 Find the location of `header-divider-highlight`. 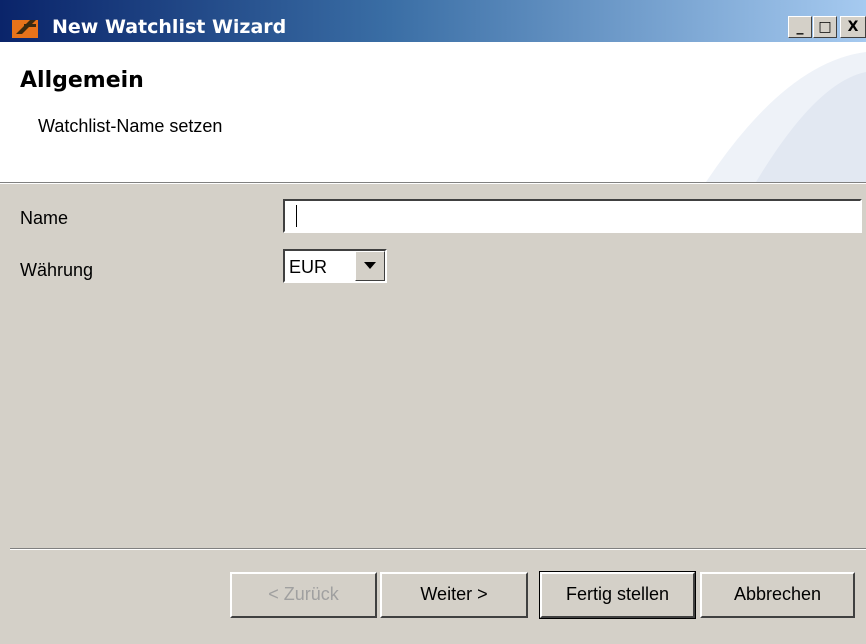

header-divider-highlight is located at coordinates (433, 183).